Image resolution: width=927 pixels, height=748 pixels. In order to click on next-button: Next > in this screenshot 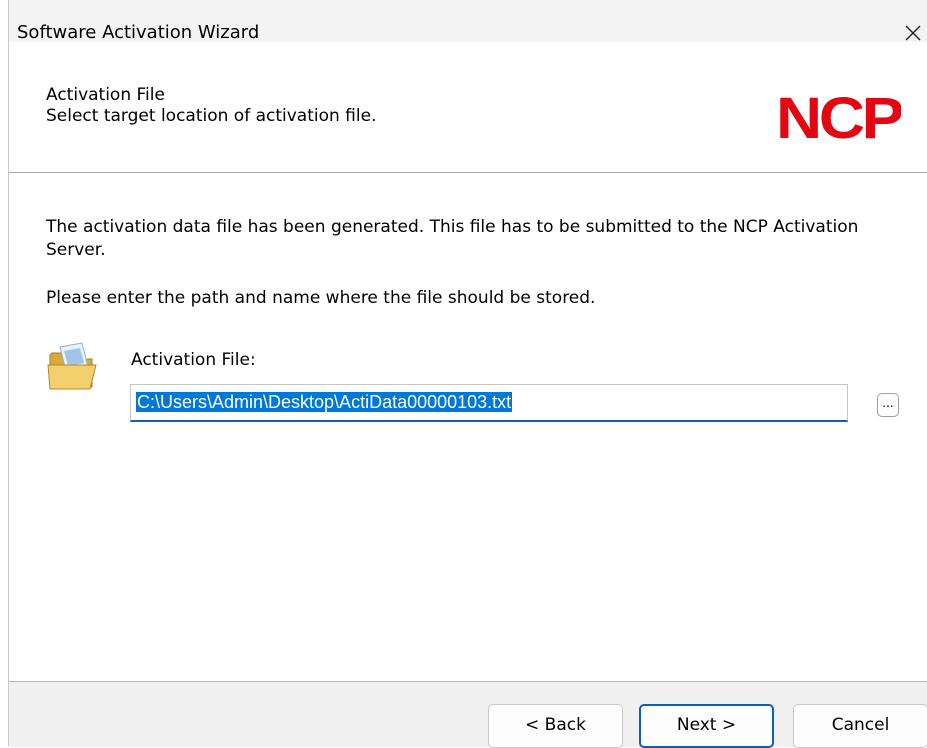, I will do `click(706, 726)`.